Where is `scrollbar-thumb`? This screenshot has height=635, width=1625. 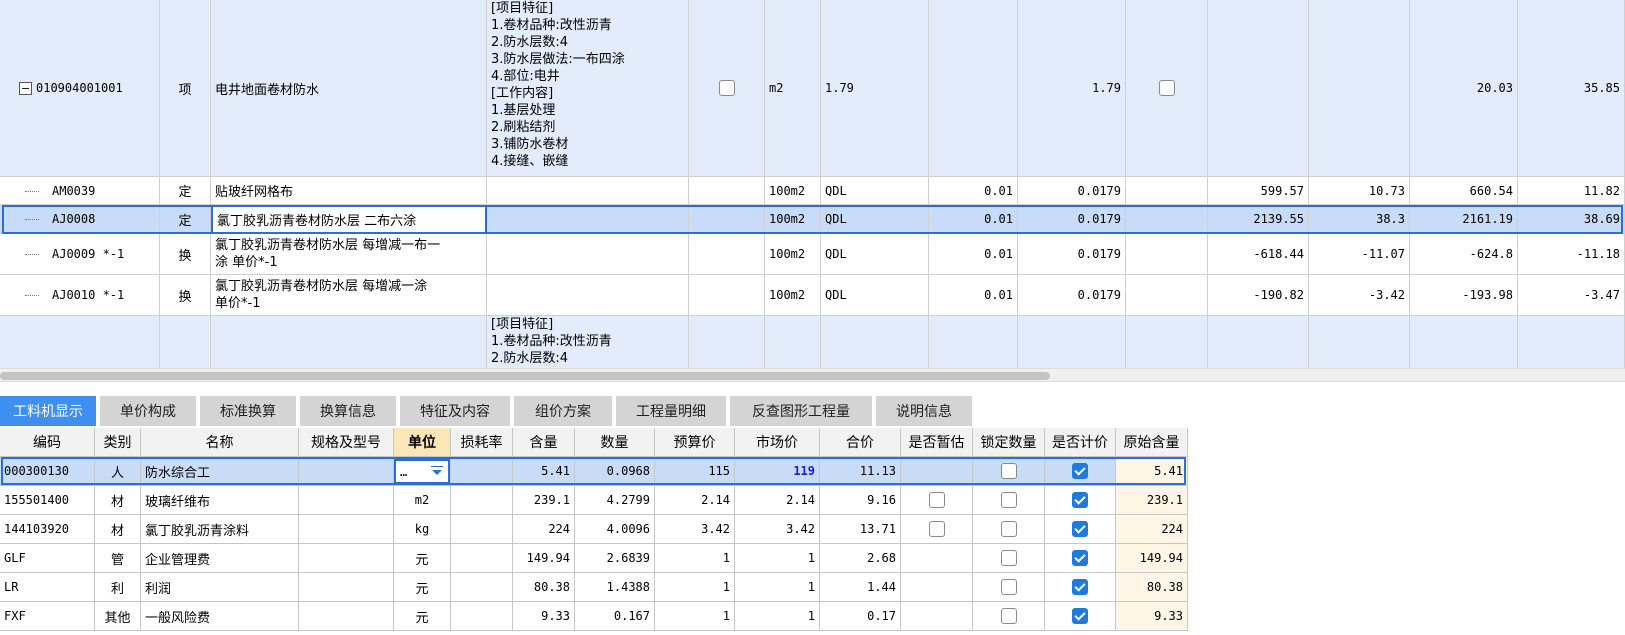 scrollbar-thumb is located at coordinates (525, 376).